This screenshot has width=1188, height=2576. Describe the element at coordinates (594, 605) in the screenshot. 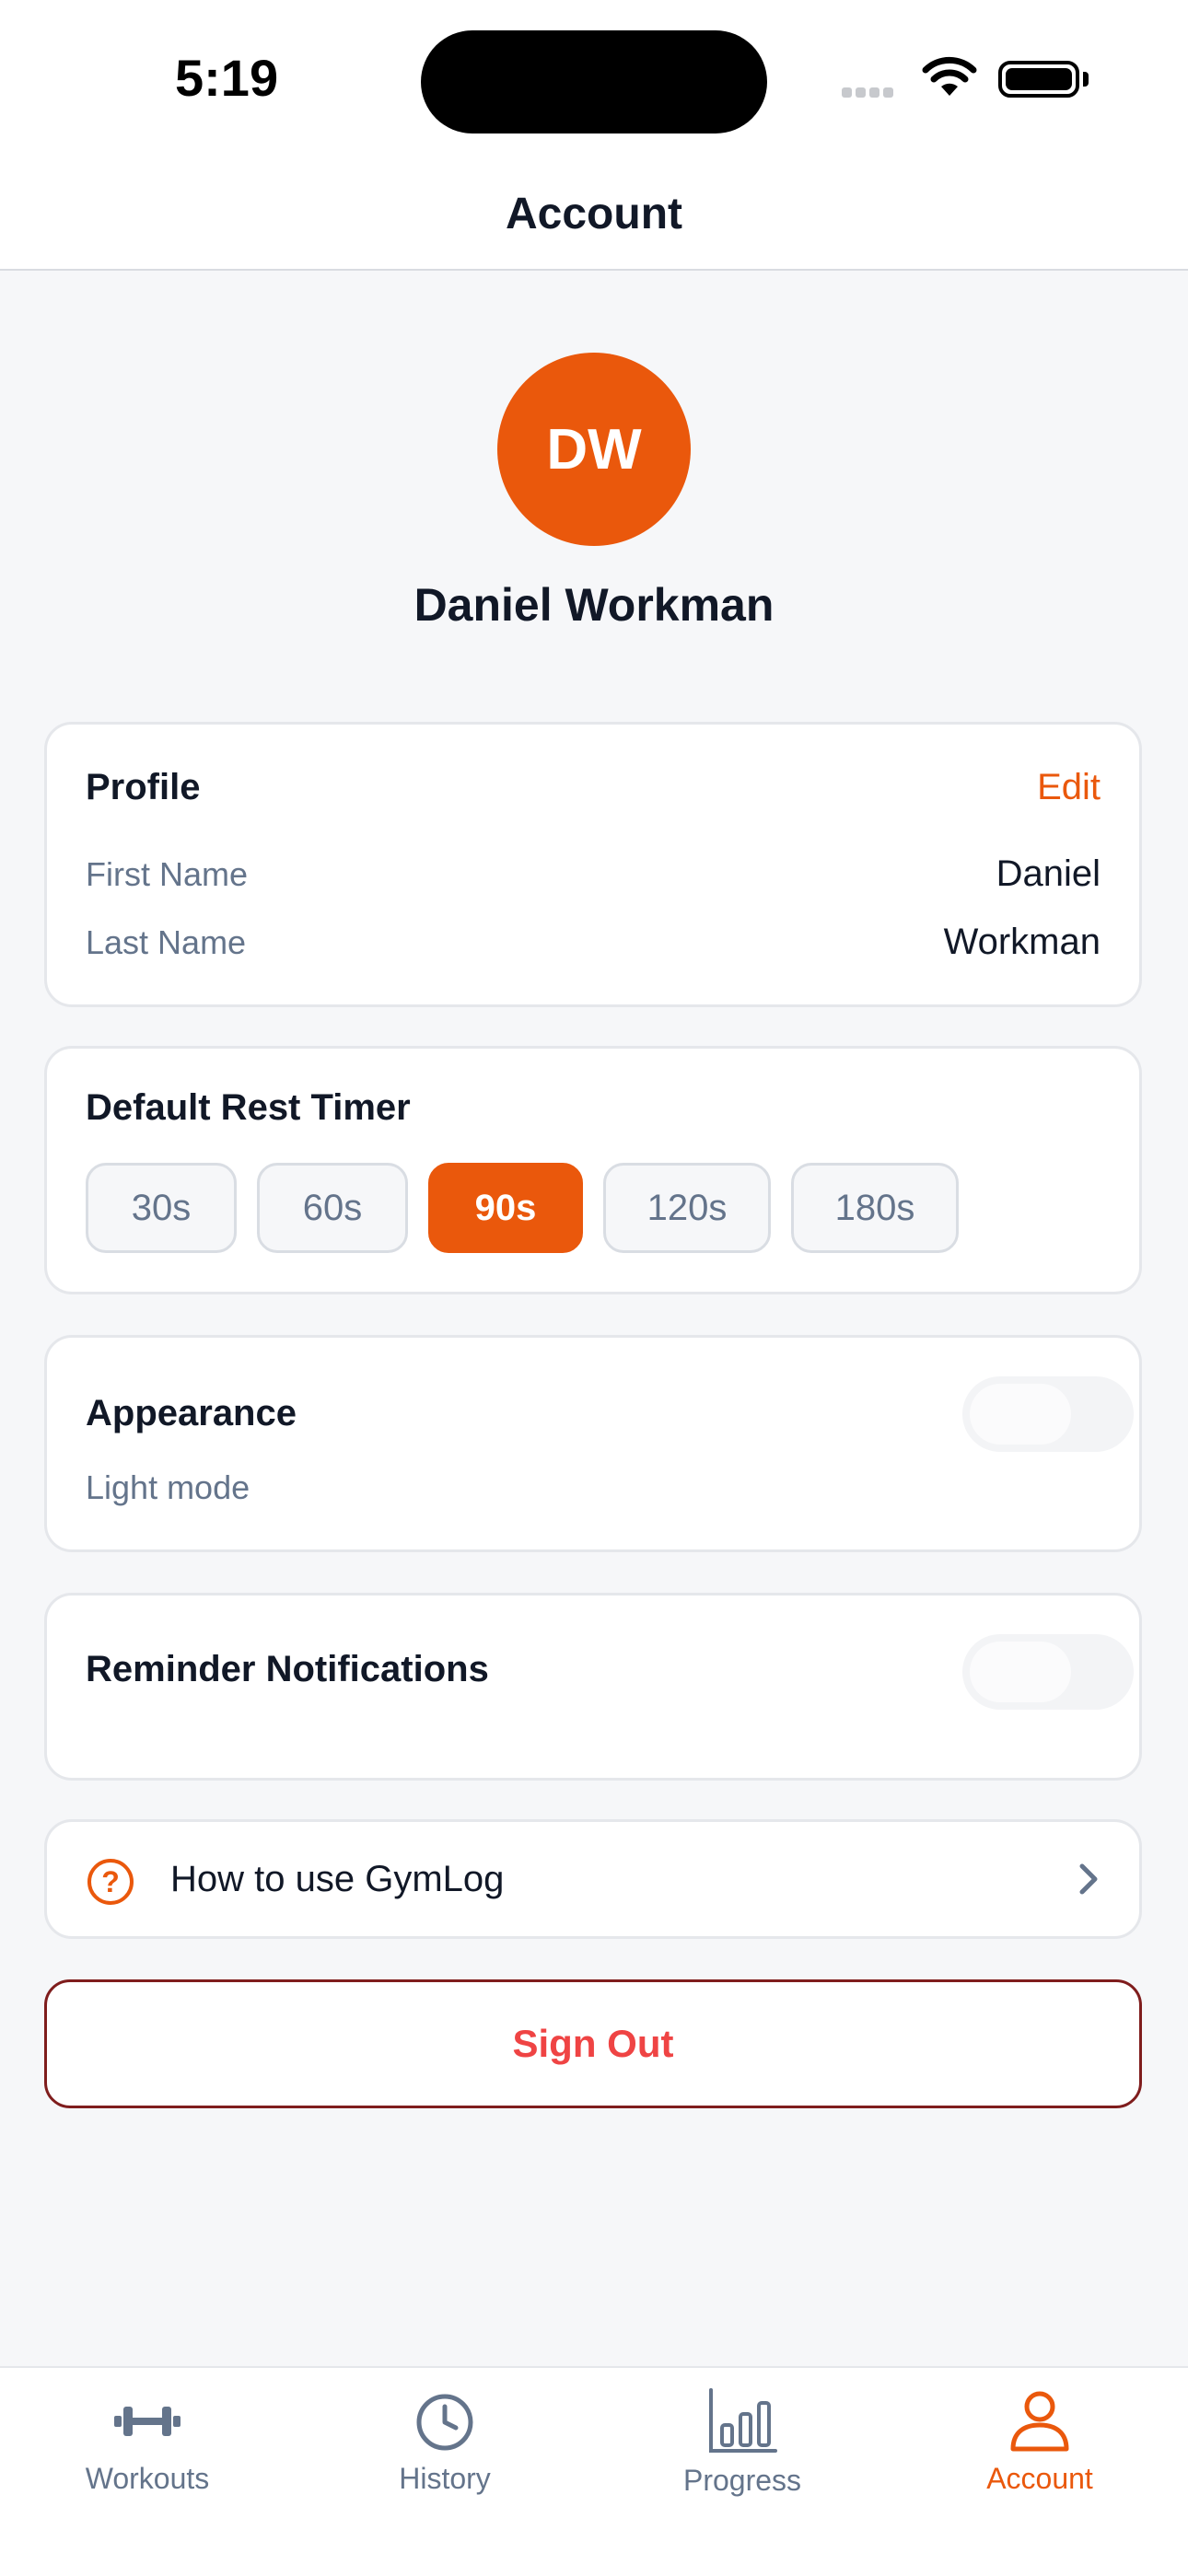

I see `user-name: Daniel Workman` at that location.